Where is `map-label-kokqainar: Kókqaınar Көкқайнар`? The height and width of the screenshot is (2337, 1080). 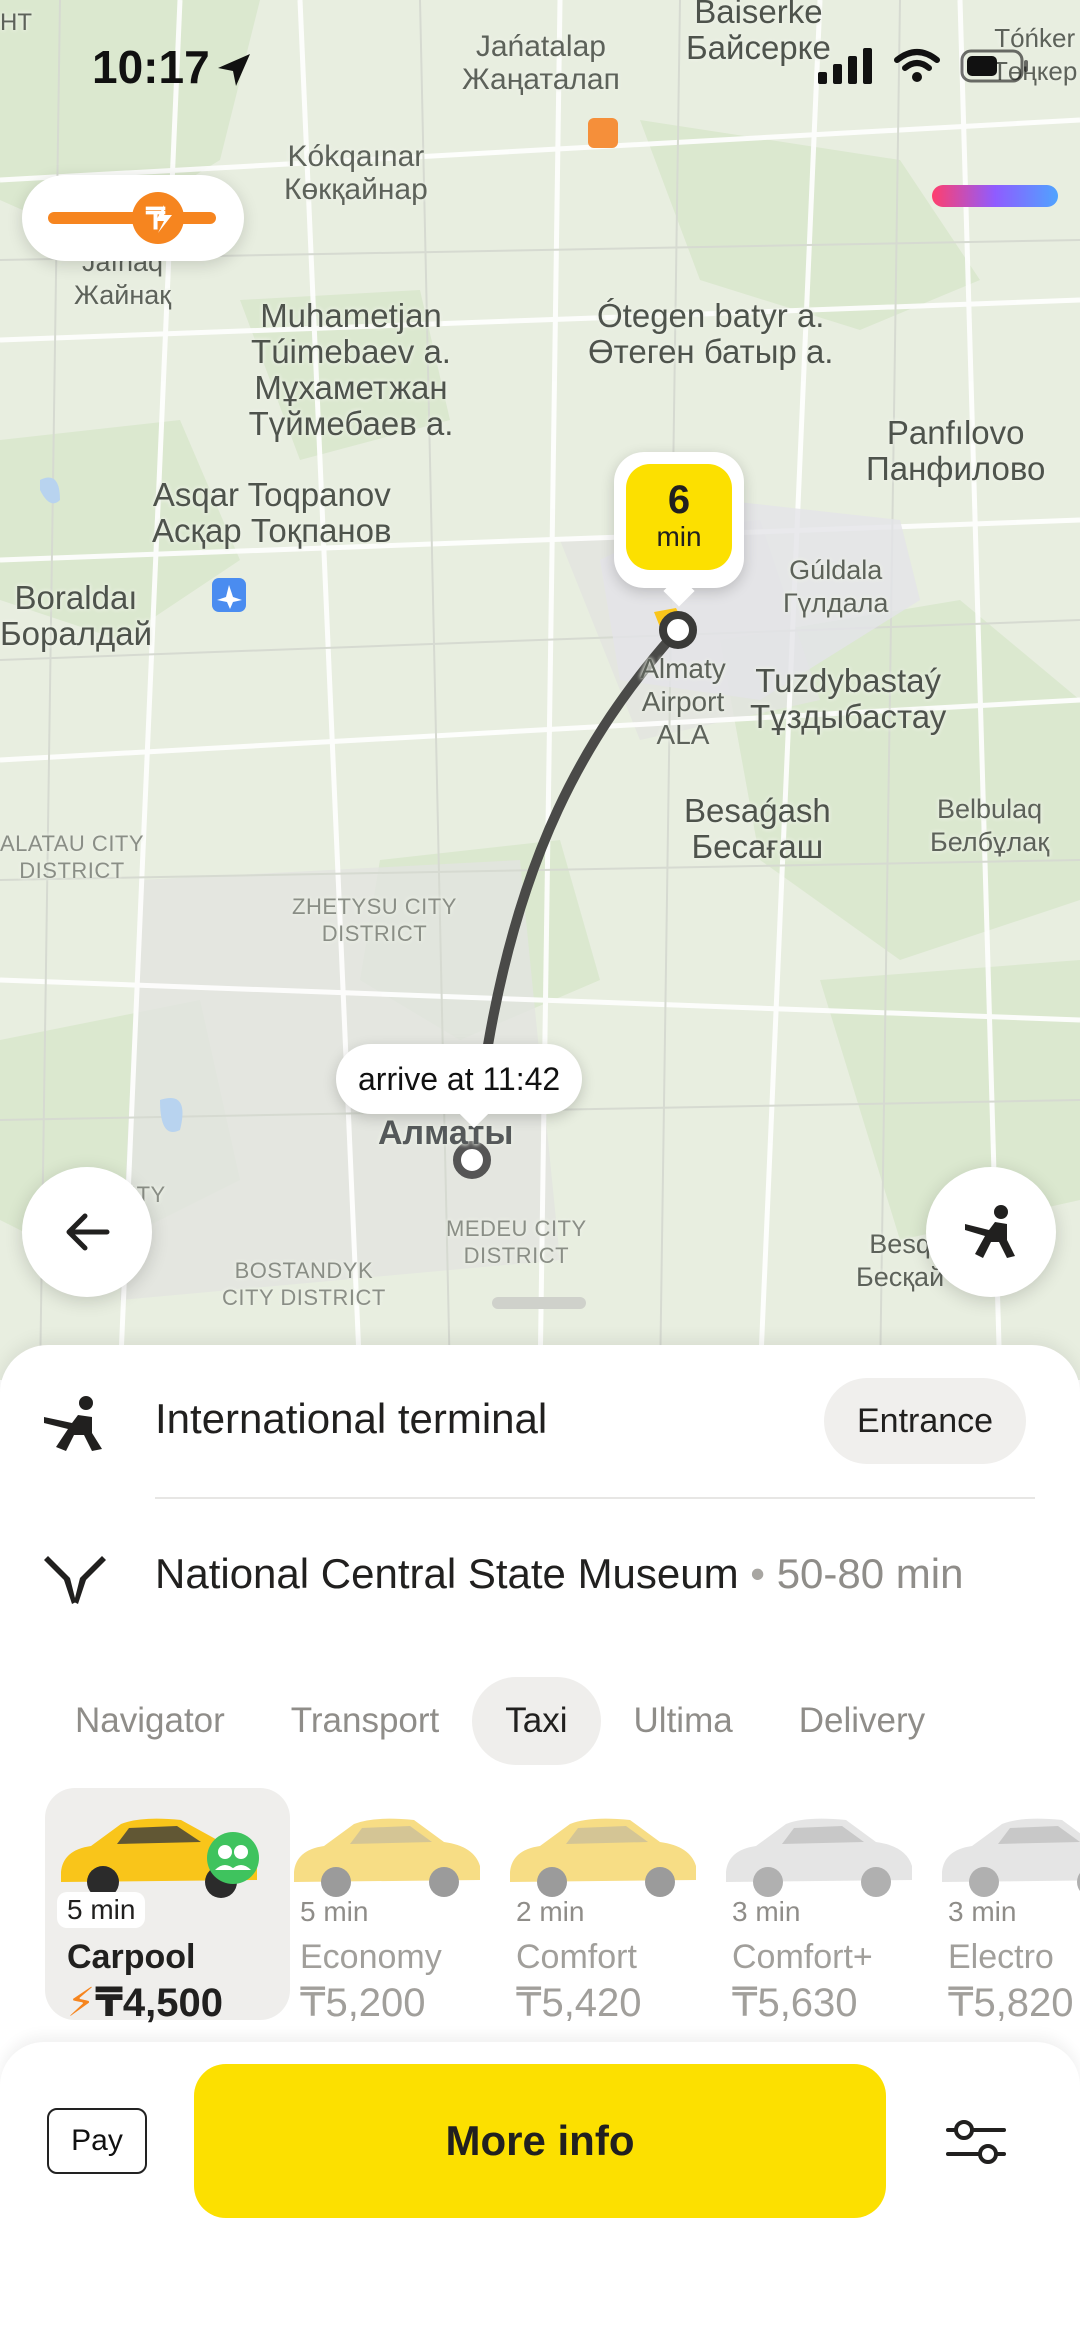
map-label-kokqainar: Kókqaınar Көкқайнар is located at coordinates (356, 173).